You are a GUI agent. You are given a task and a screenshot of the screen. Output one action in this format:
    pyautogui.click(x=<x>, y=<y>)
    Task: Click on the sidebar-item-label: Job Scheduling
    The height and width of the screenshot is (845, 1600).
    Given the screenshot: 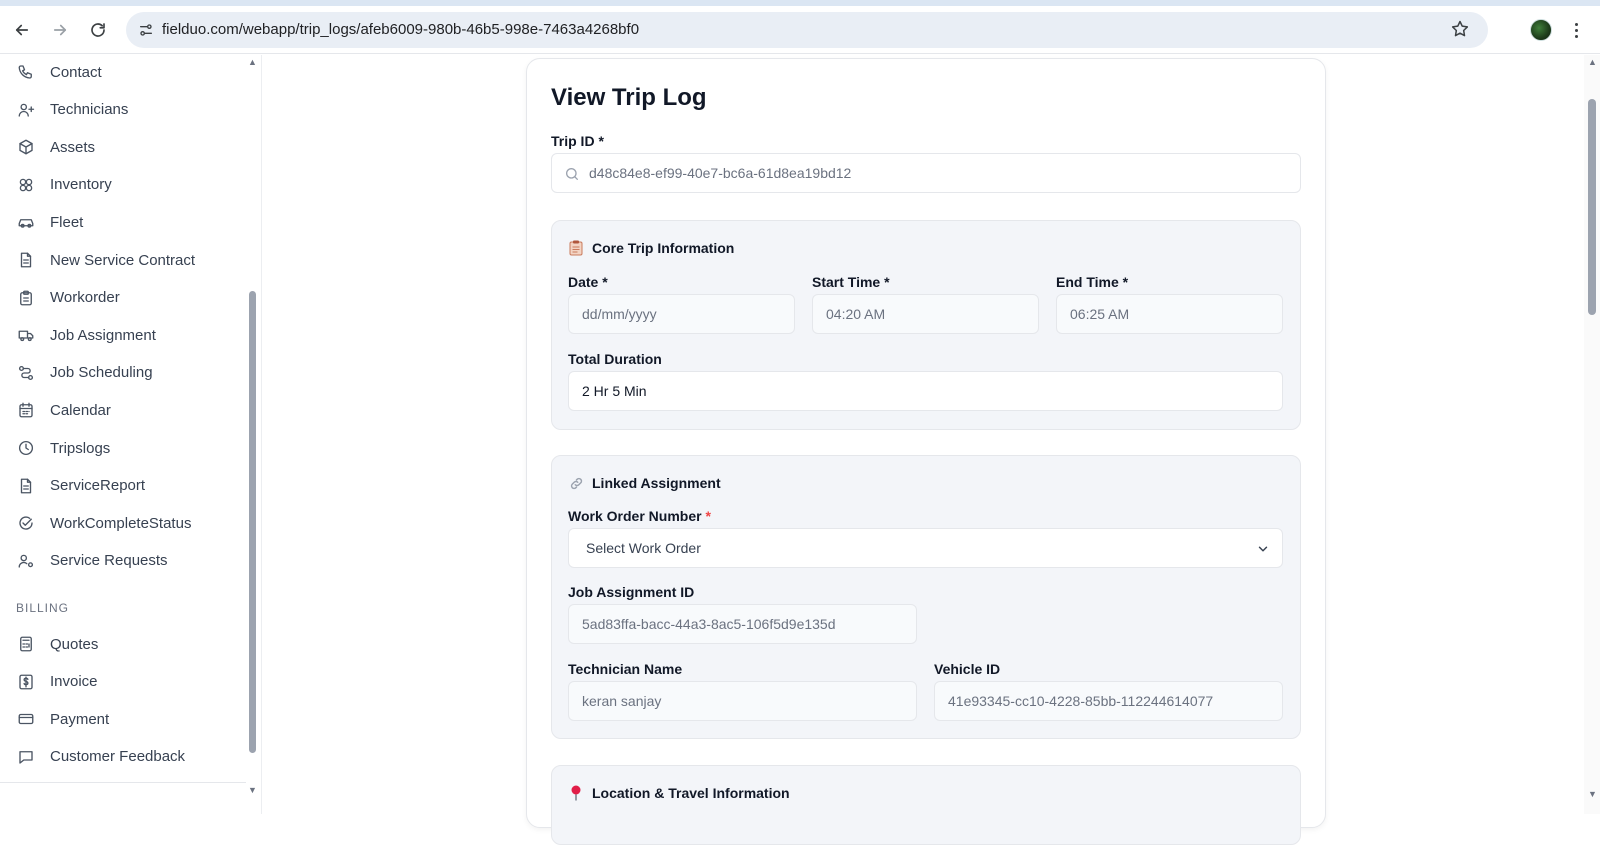 What is the action you would take?
    pyautogui.click(x=101, y=373)
    